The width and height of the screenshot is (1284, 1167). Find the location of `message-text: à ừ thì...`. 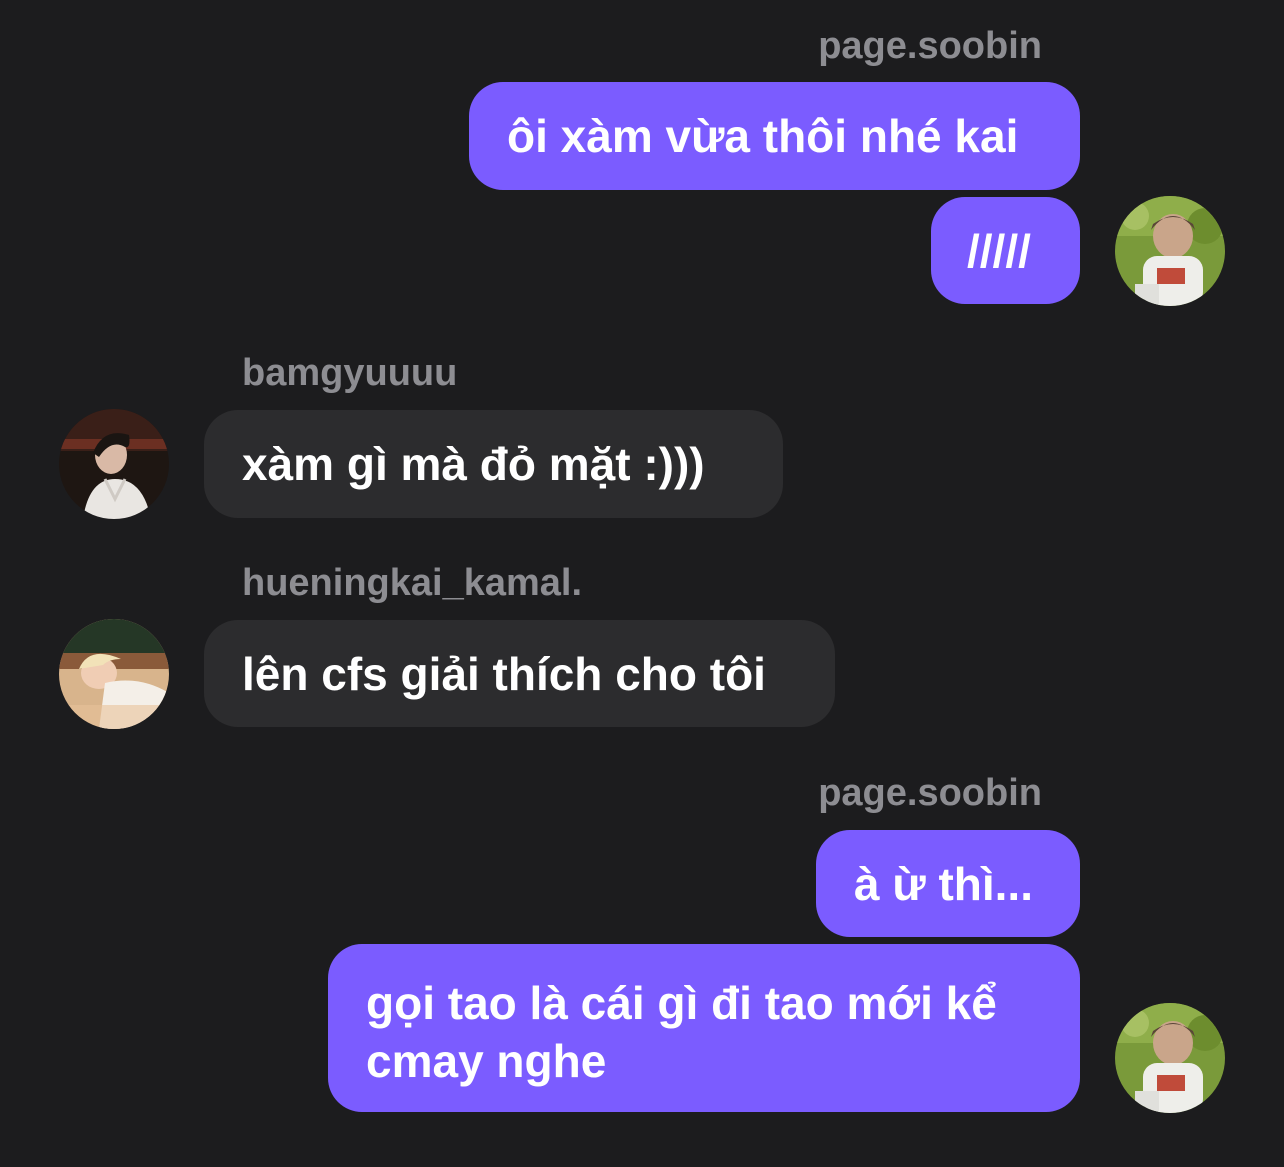

message-text: à ừ thì... is located at coordinates (943, 883).